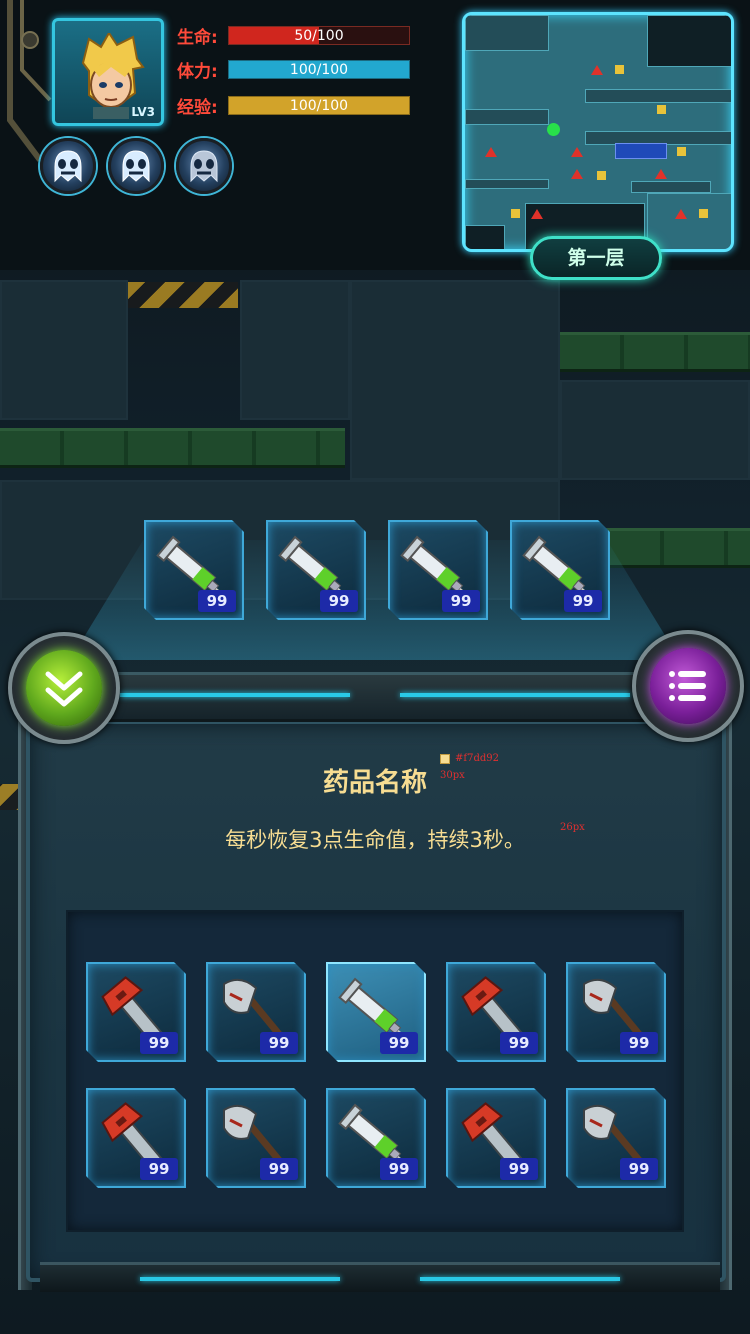  What do you see at coordinates (477, 758) in the screenshot?
I see `annotation-color: #f7dd92` at bounding box center [477, 758].